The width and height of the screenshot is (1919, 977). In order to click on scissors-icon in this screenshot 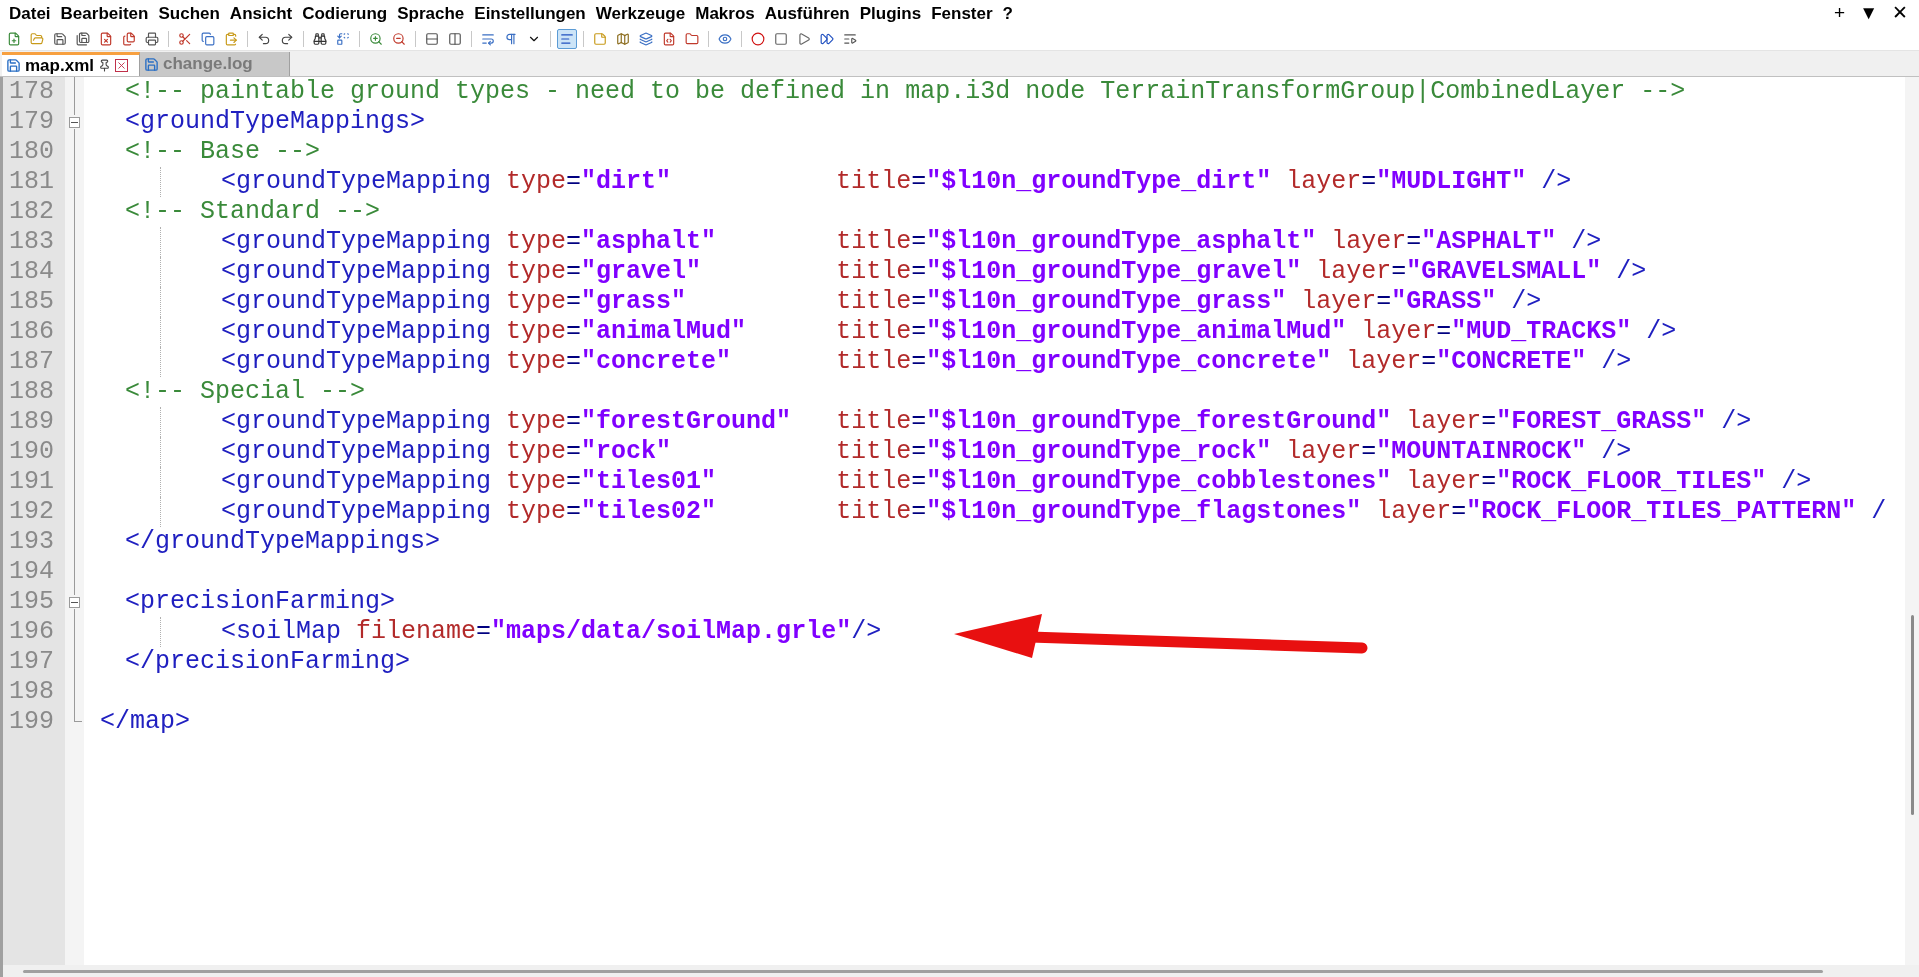, I will do `click(185, 38)`.